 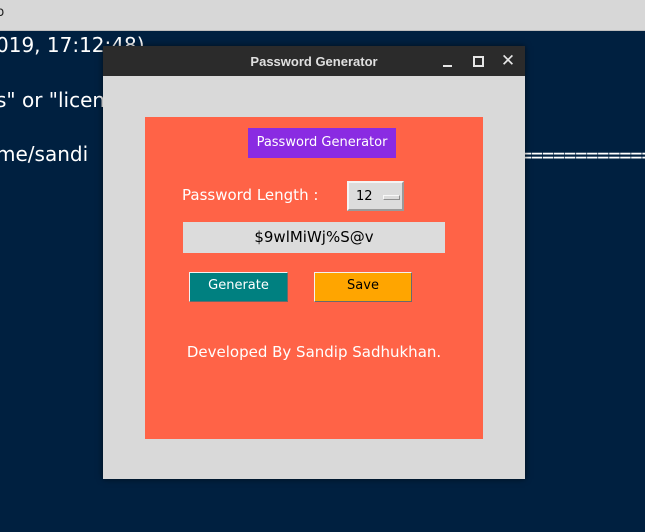 I want to click on password-length-option-menu: 12, so click(x=375, y=196).